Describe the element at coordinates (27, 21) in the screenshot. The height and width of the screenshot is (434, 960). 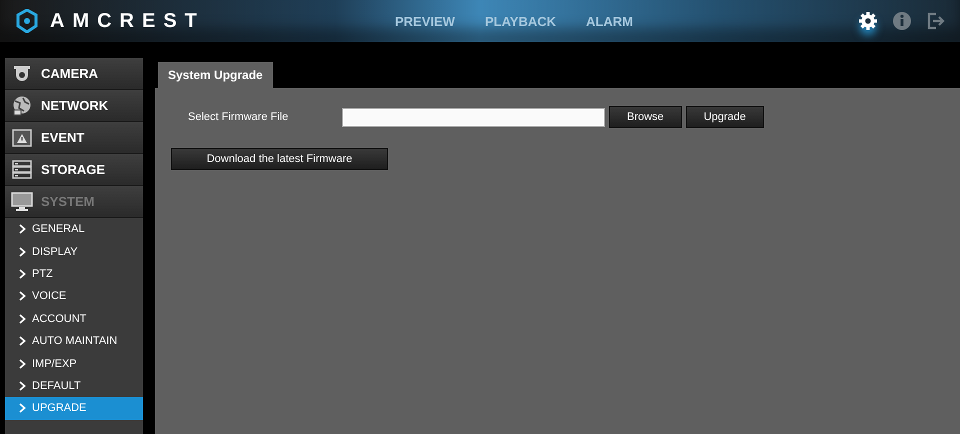
I see `hexagon-logo-icon` at that location.